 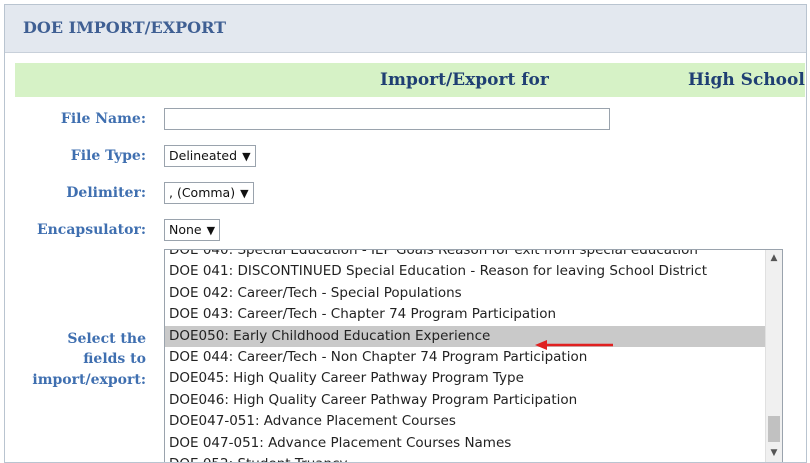 What do you see at coordinates (465, 458) in the screenshot?
I see `list-item: DOE 052: Student Truancy` at bounding box center [465, 458].